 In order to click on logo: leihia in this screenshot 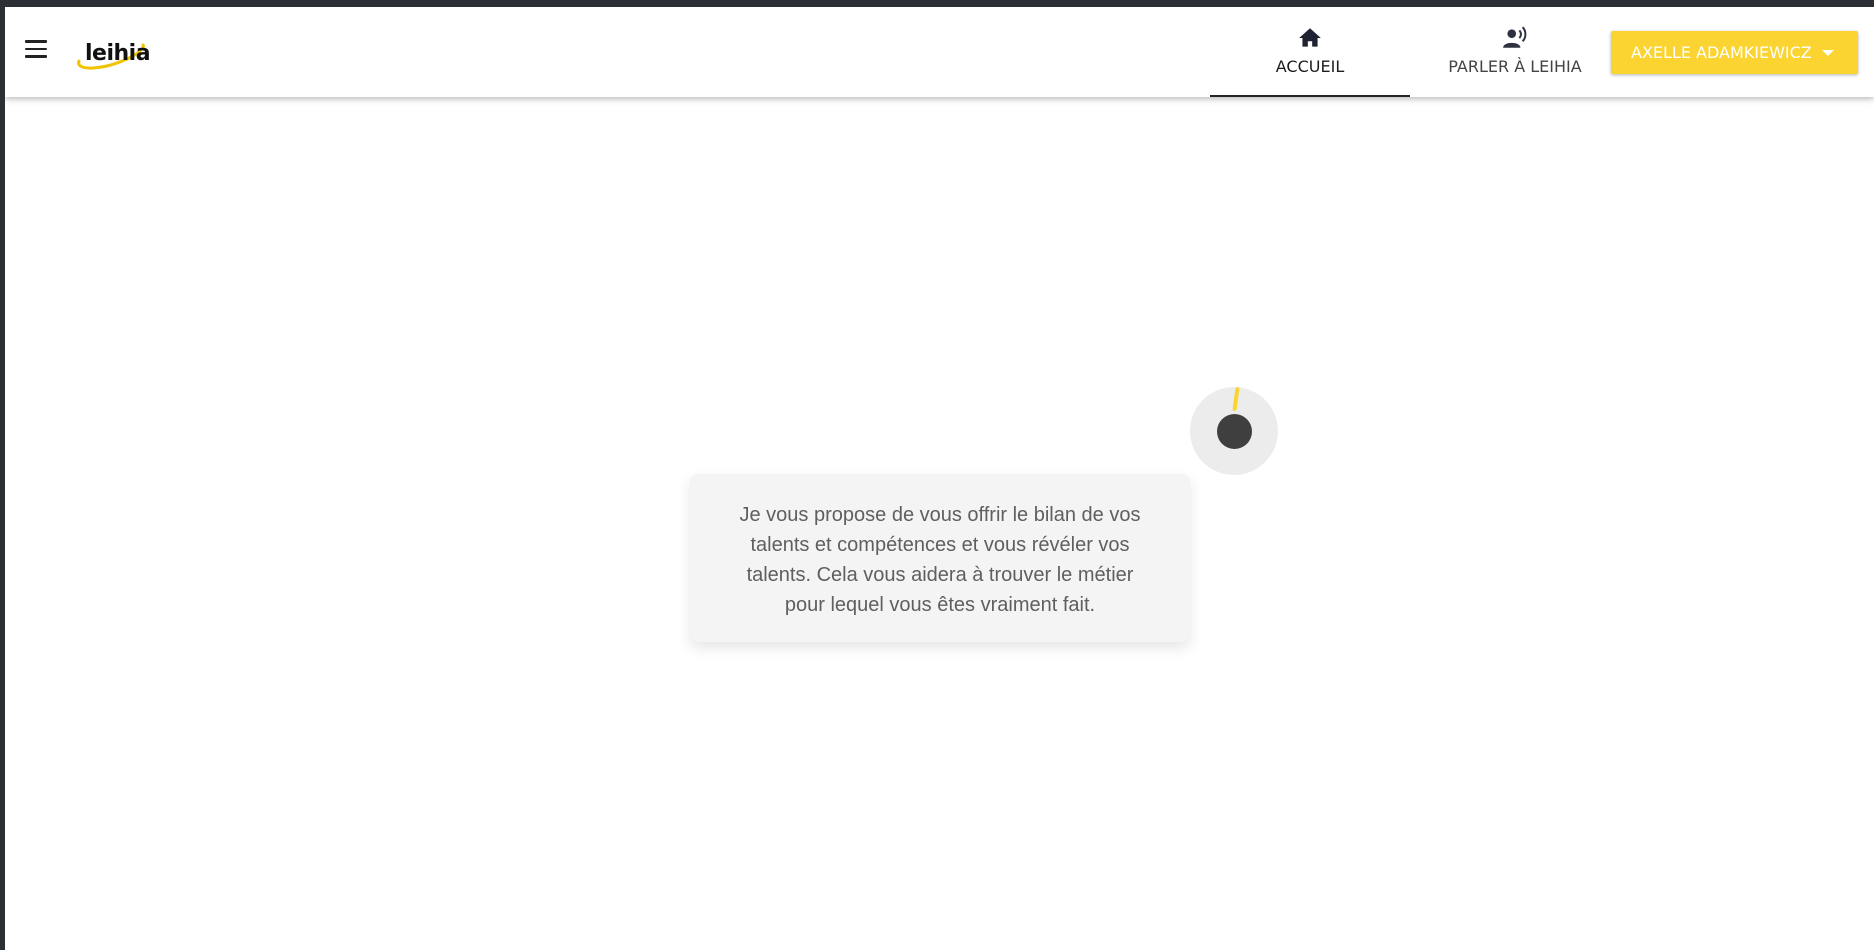, I will do `click(113, 55)`.